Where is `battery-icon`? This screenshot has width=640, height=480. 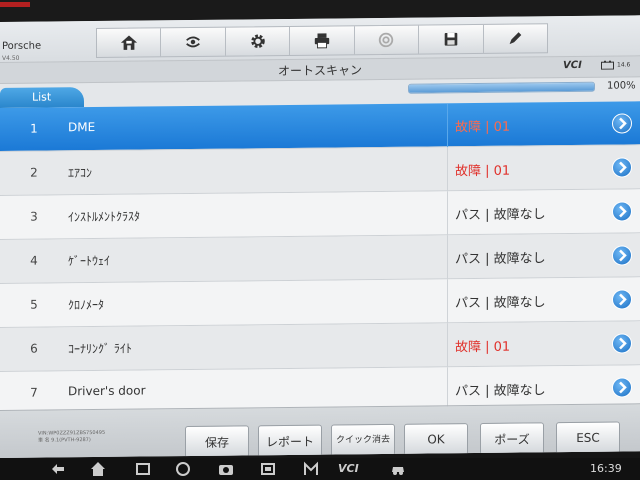
battery-icon is located at coordinates (607, 65).